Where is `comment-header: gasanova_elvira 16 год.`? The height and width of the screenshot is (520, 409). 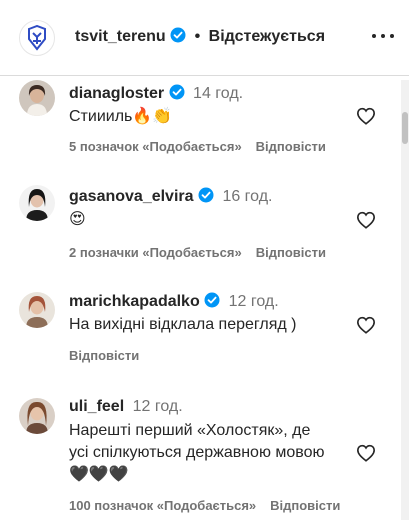
comment-header: gasanova_elvira 16 год. is located at coordinates (171, 196).